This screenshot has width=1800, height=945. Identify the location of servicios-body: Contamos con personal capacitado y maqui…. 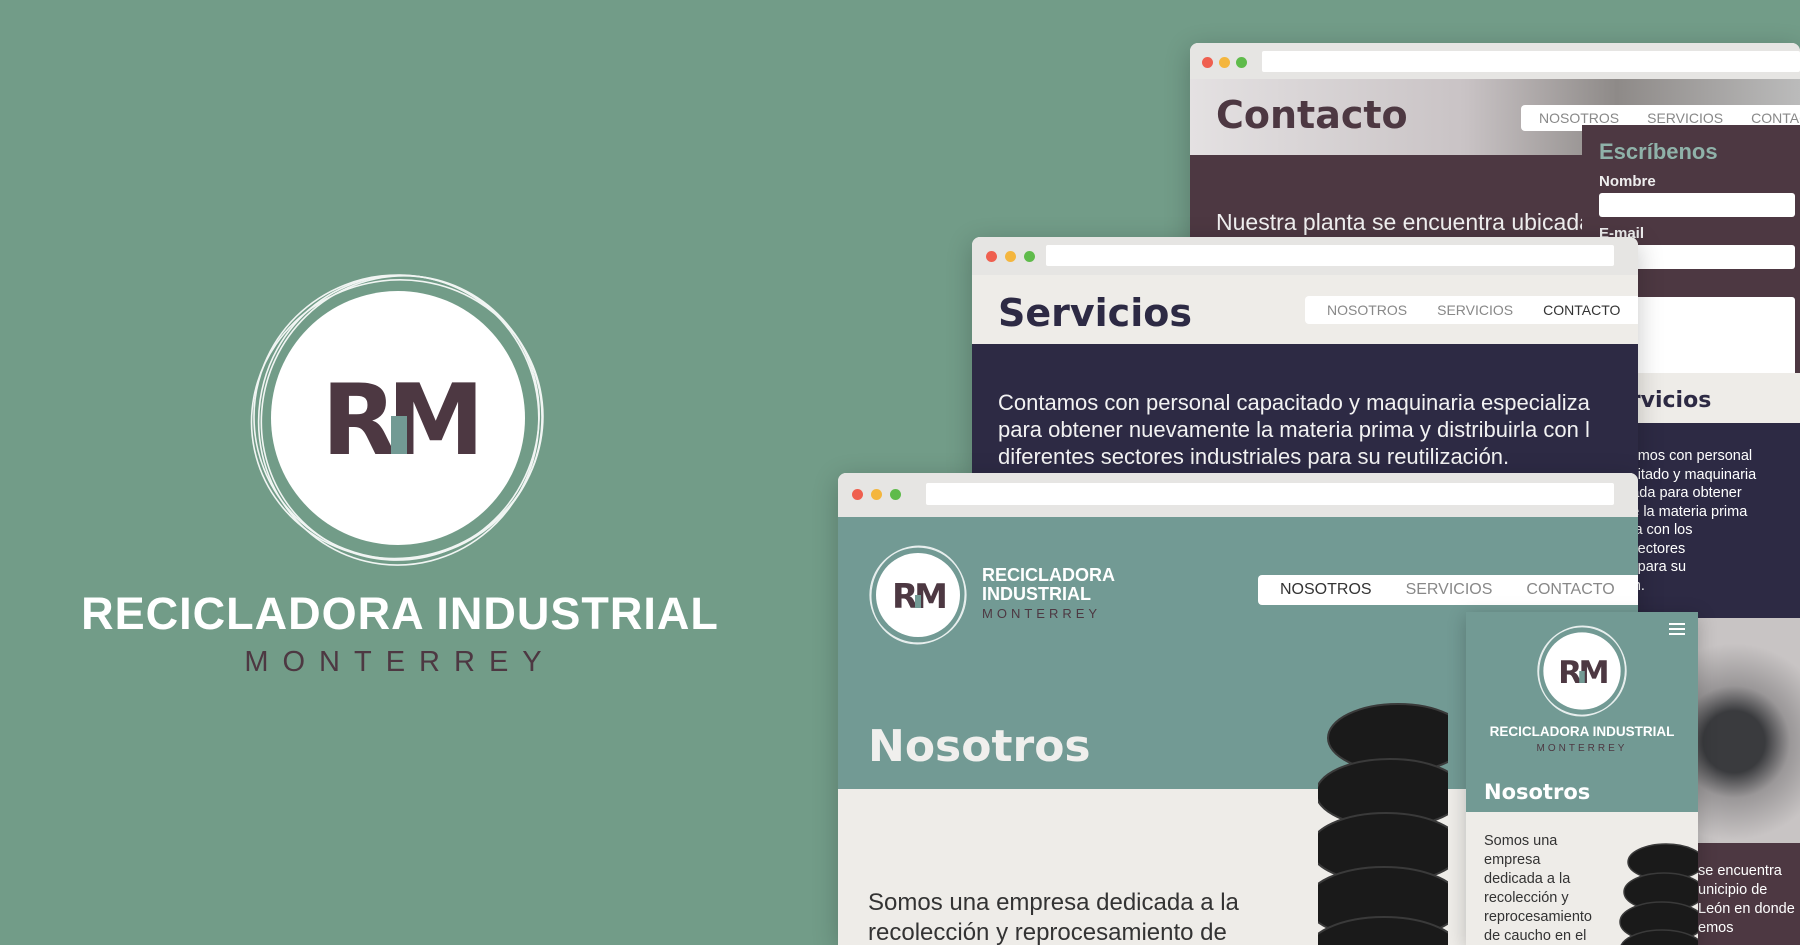
(1294, 429).